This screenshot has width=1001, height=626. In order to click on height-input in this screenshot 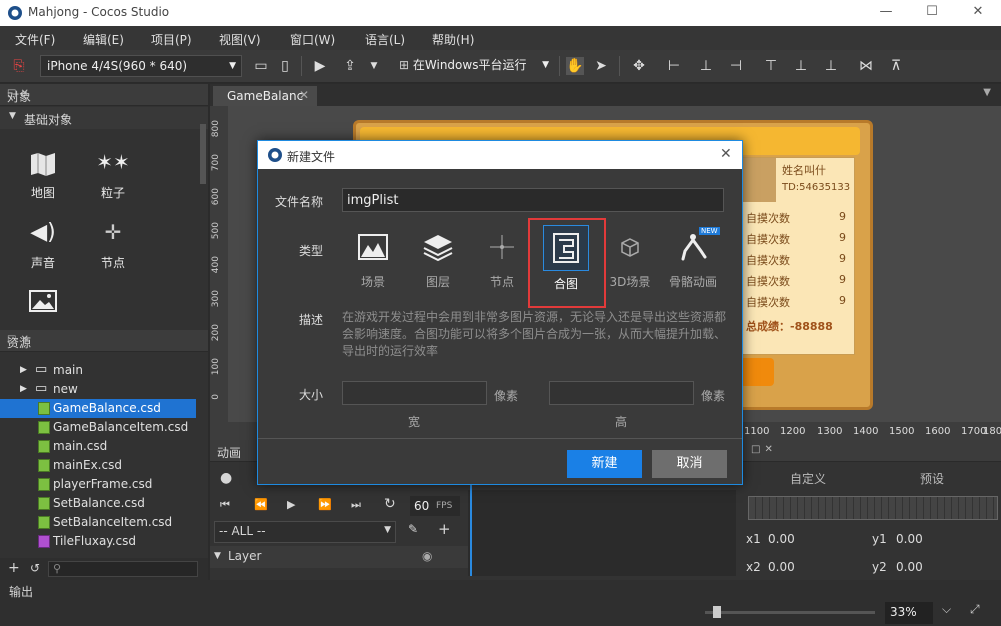, I will do `click(621, 393)`.